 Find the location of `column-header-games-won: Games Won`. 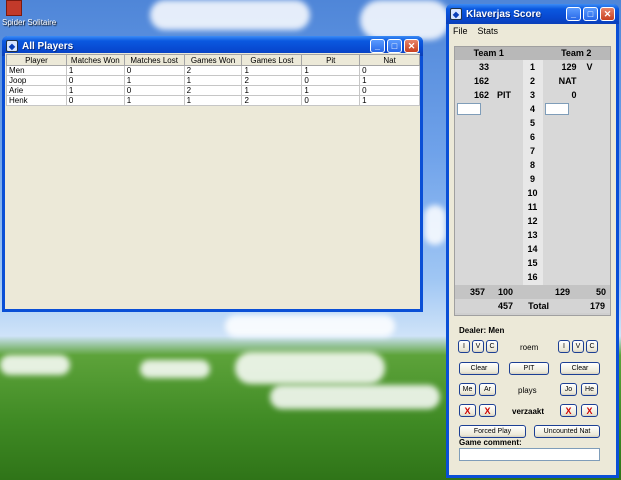

column-header-games-won: Games Won is located at coordinates (213, 60).